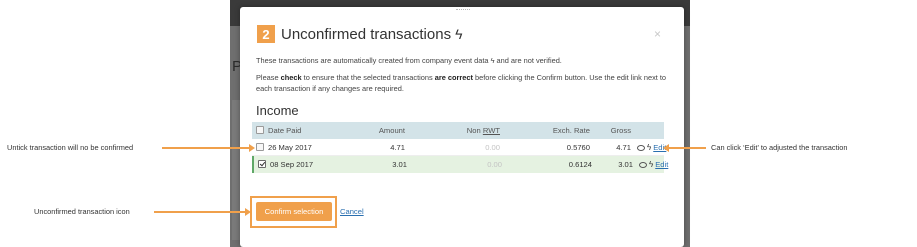 Image resolution: width=917 pixels, height=247 pixels. What do you see at coordinates (292, 164) in the screenshot?
I see `row-date: 08 Sep 2017` at bounding box center [292, 164].